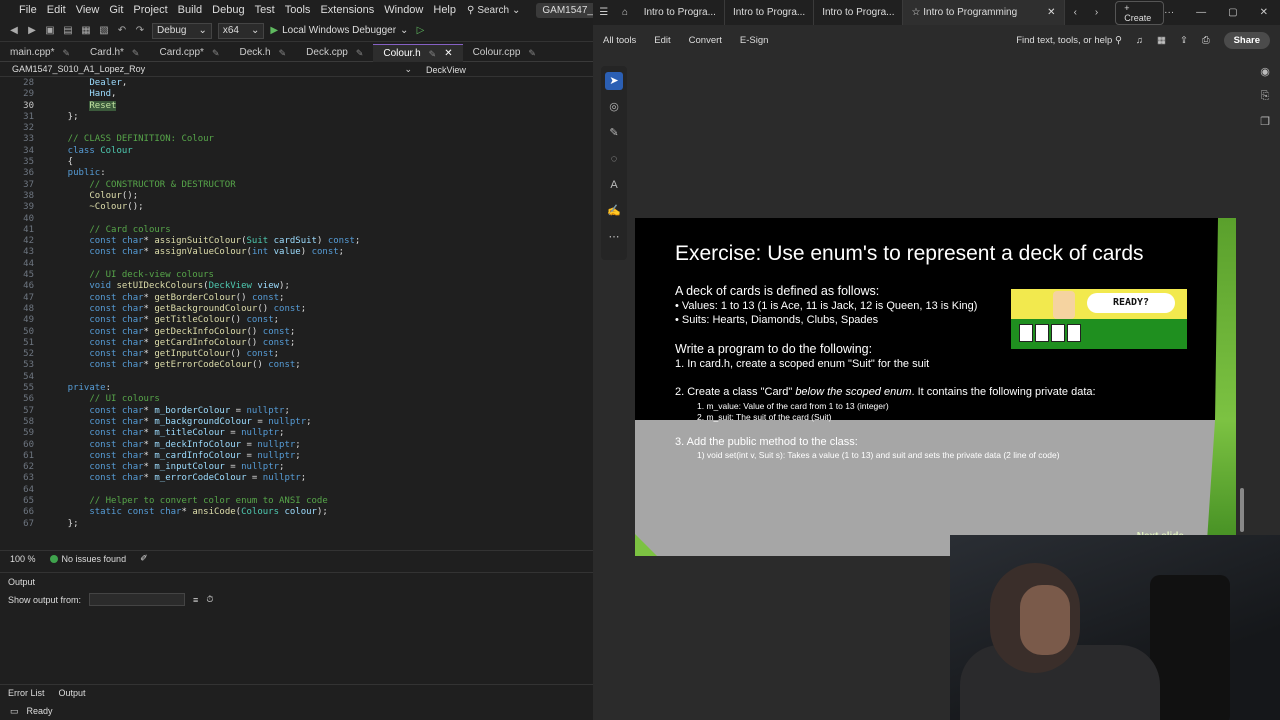 The image size is (1280, 720). What do you see at coordinates (334, 53) in the screenshot?
I see `tab-deck-cpp: Deck.cpp ✎` at bounding box center [334, 53].